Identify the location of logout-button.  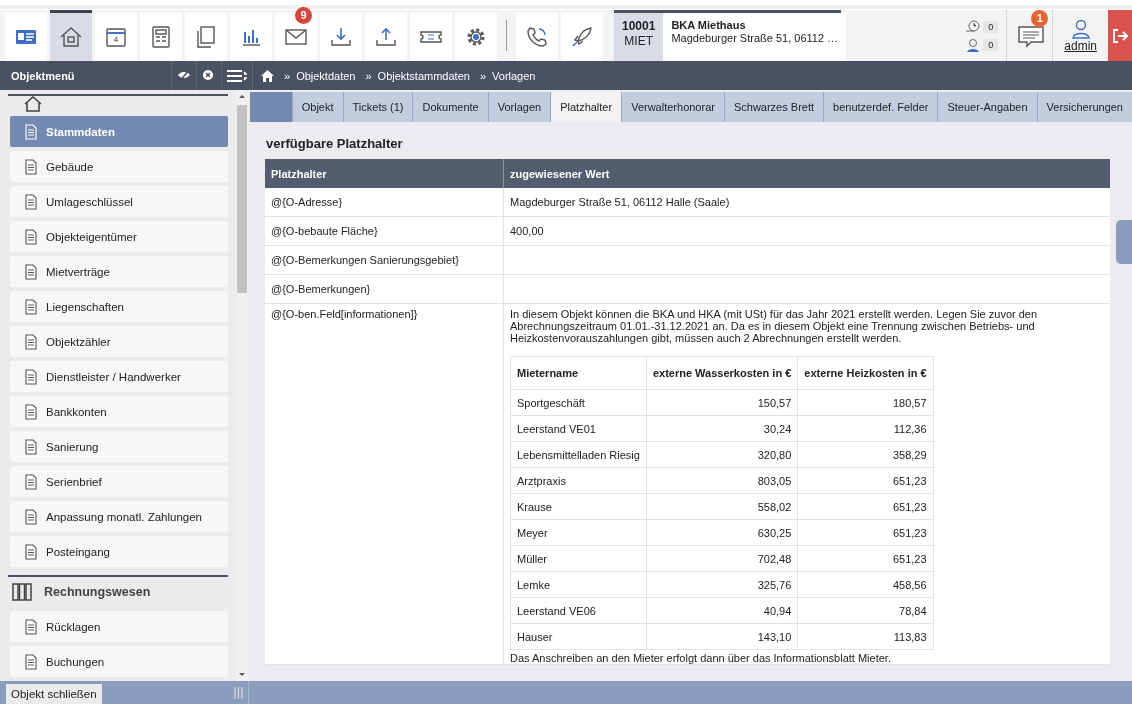
(1120, 35).